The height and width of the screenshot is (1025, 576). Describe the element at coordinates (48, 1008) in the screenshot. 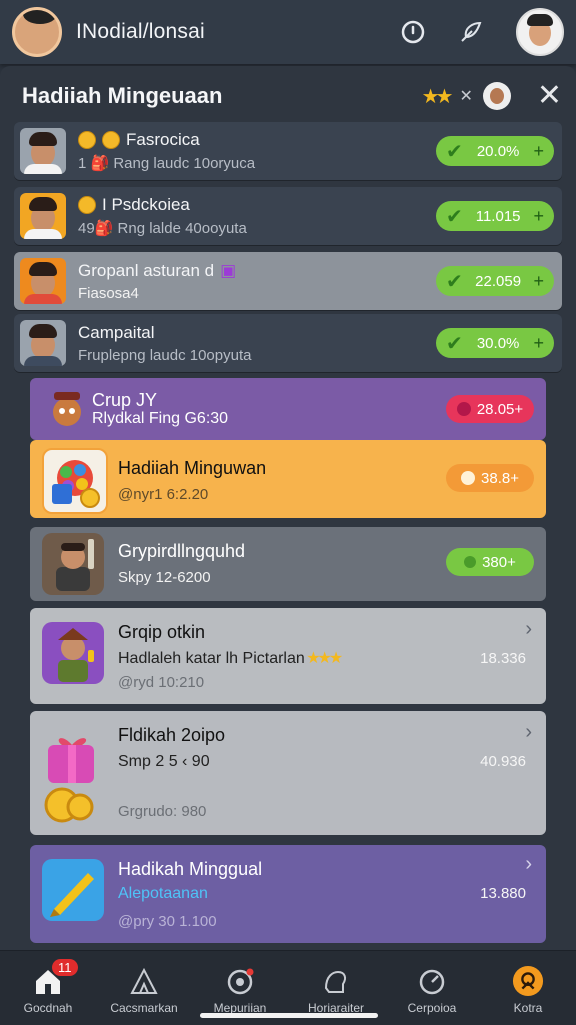

I see `nav-label: Gocdnah` at that location.